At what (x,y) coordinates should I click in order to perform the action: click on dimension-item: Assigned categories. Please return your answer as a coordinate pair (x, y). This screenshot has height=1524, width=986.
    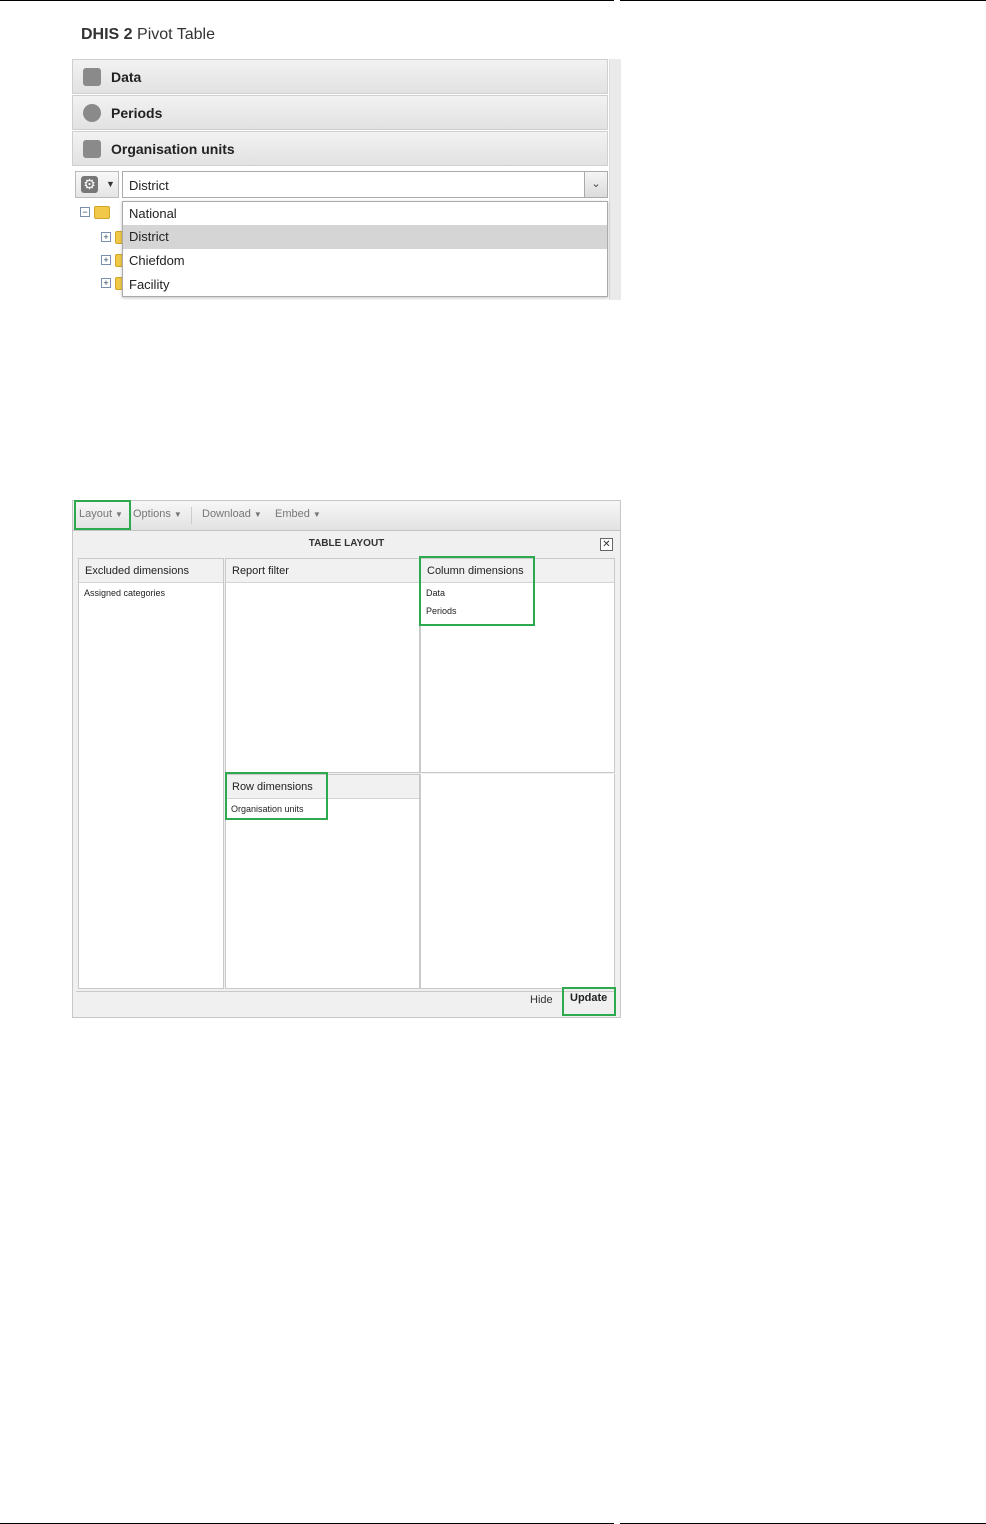
    Looking at the image, I should click on (124, 593).